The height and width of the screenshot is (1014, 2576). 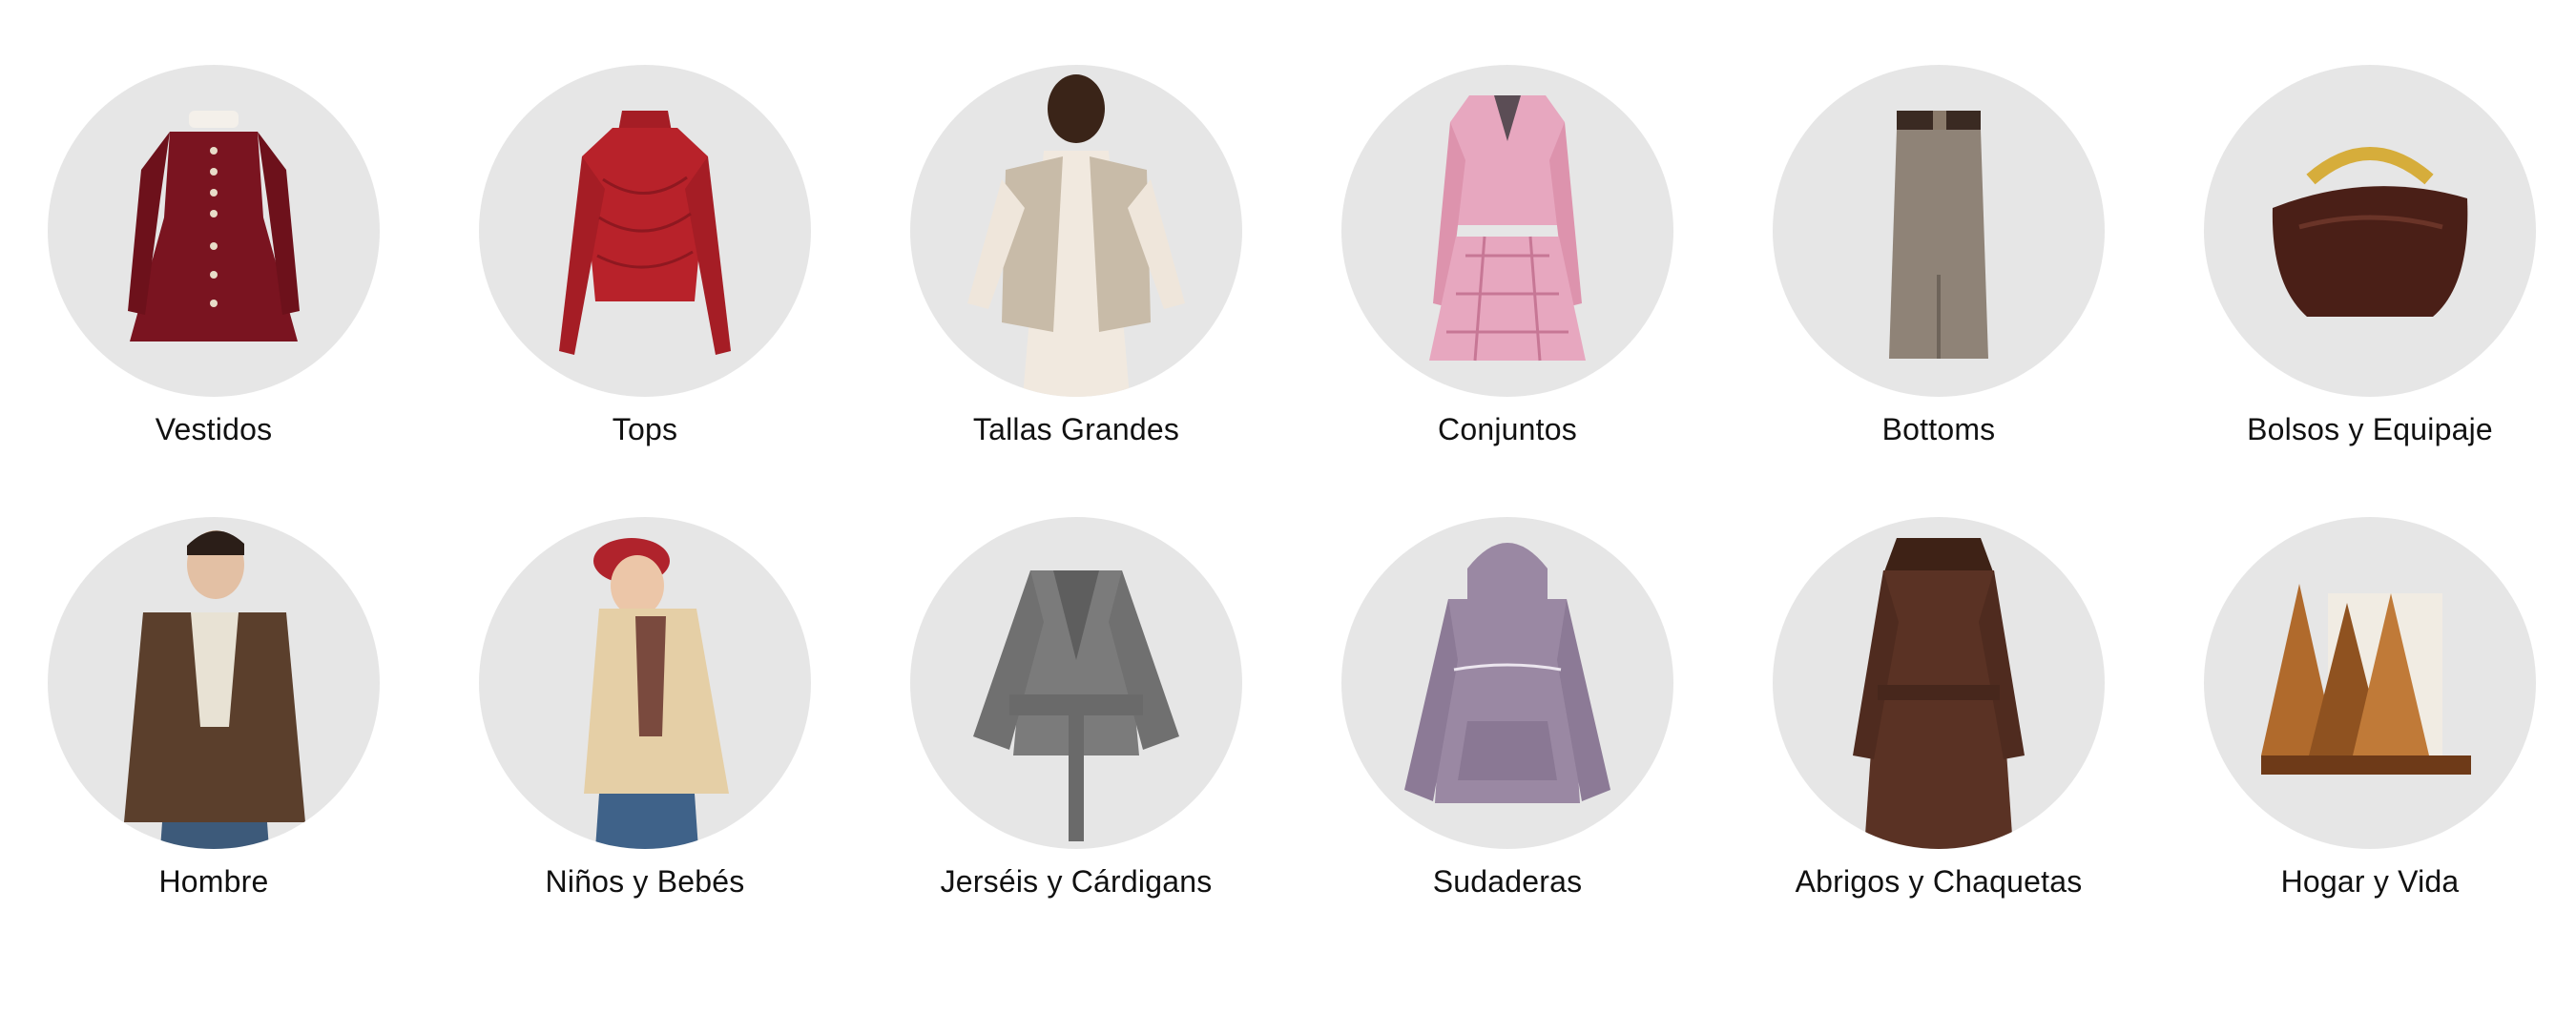 I want to click on cardigan-icon, so click(x=1076, y=683).